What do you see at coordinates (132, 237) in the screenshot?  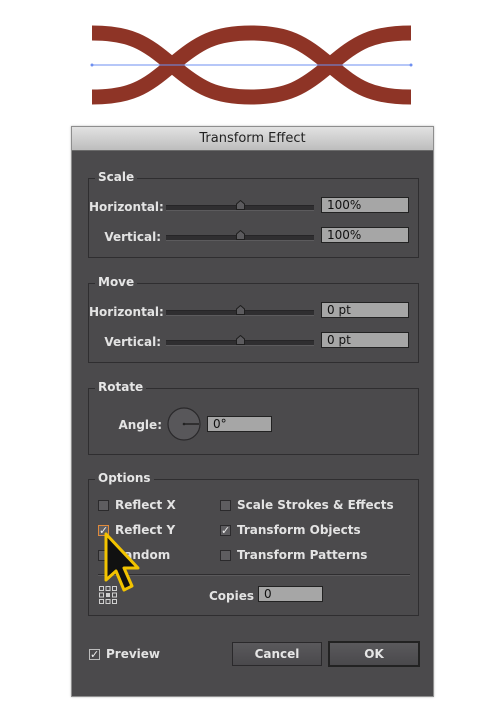 I see `scale-vertical-label: Vertical:` at bounding box center [132, 237].